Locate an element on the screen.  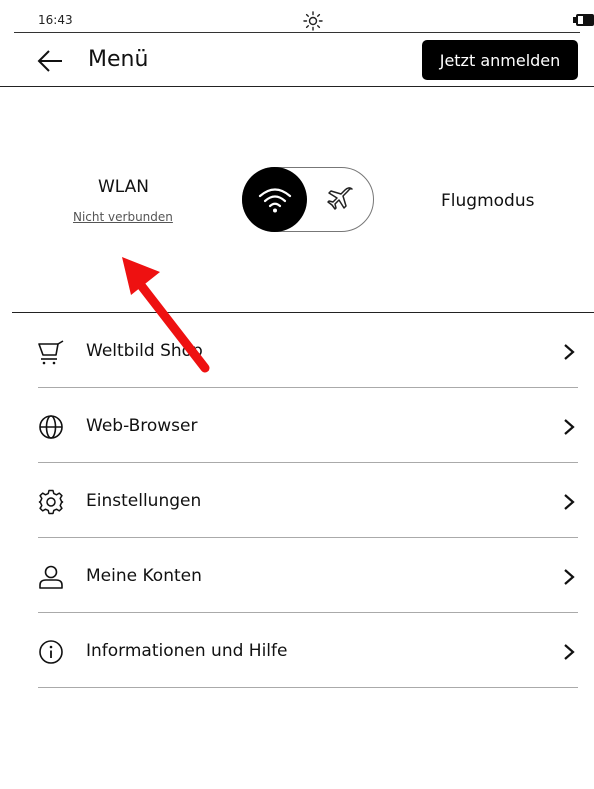
wlan-knob is located at coordinates (274, 199).